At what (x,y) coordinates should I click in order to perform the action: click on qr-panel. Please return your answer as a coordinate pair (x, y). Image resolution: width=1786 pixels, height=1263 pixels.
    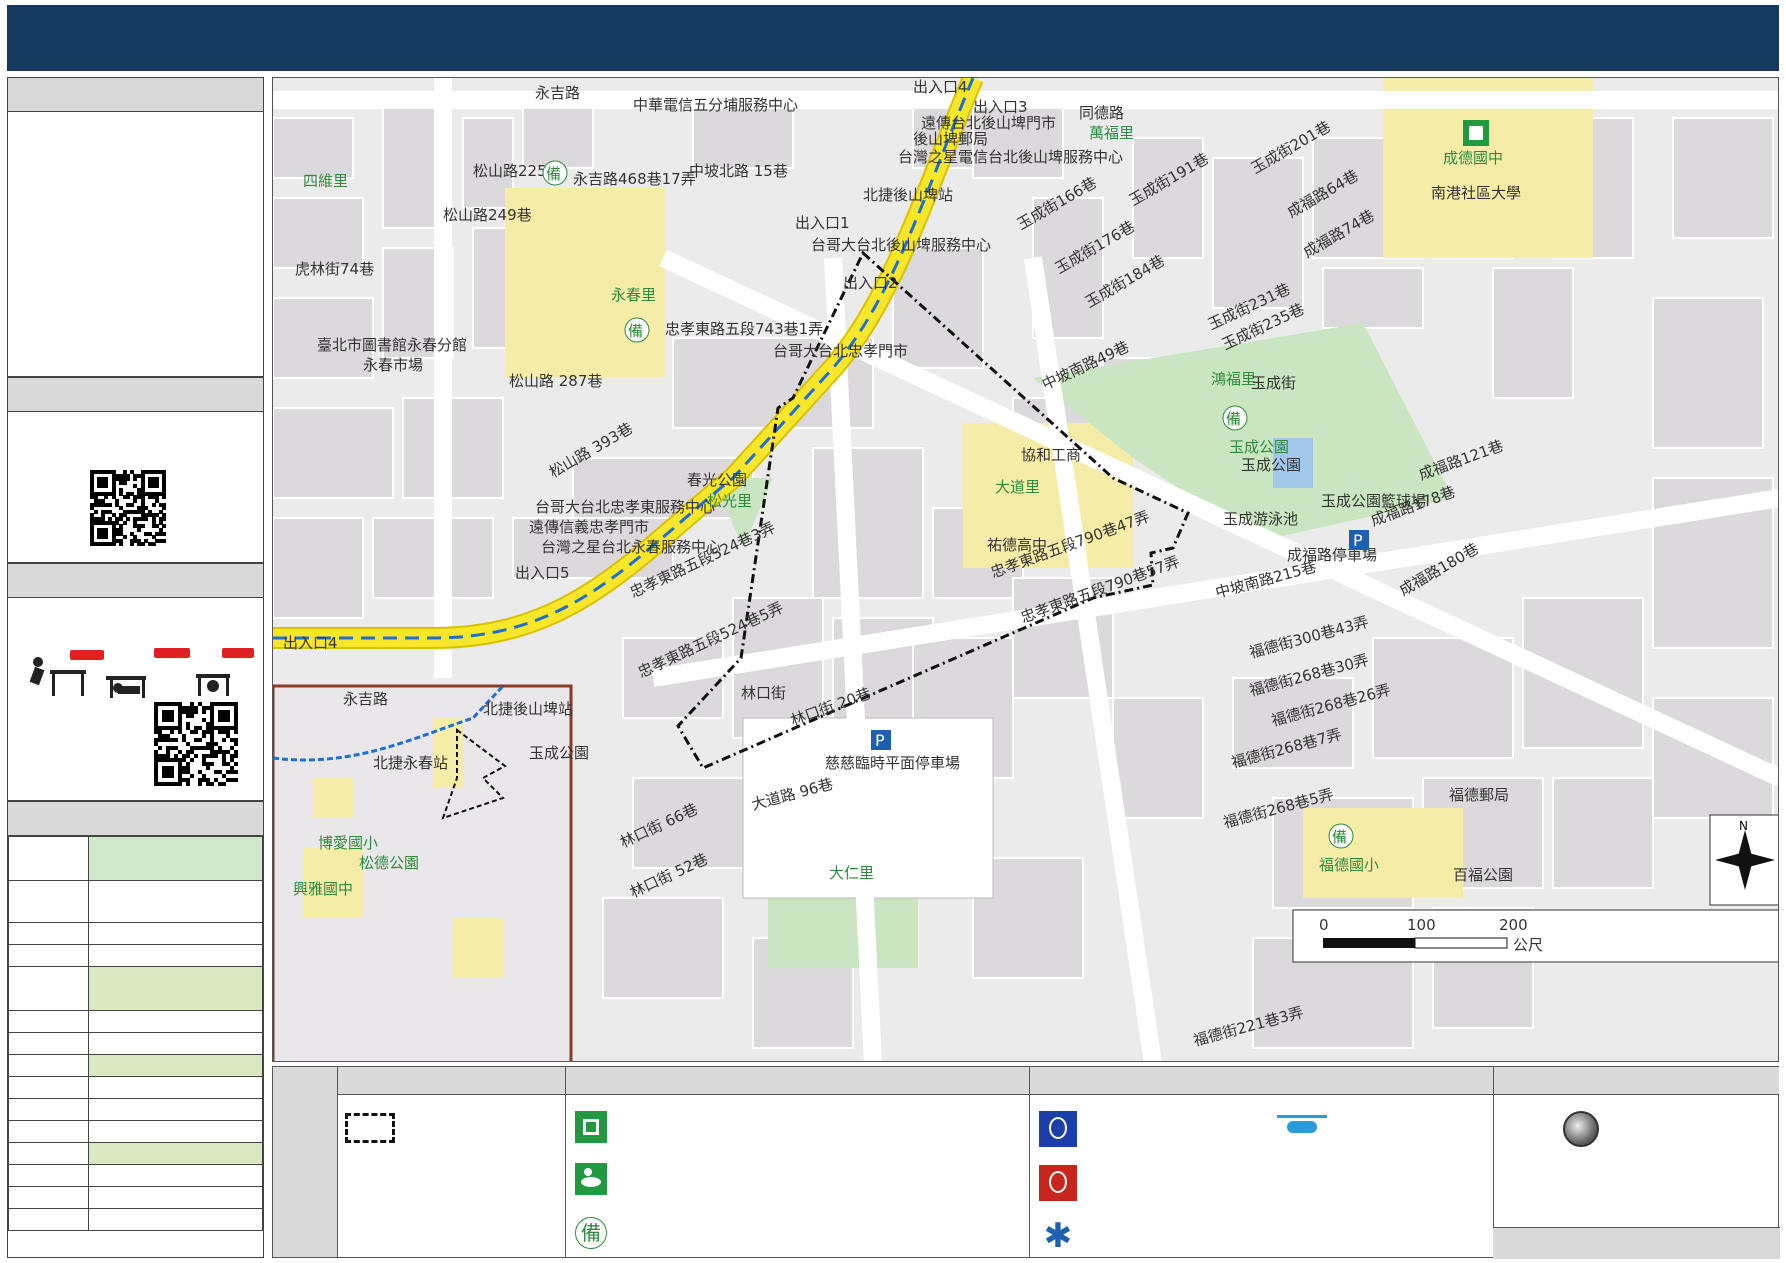
    Looking at the image, I should click on (135, 470).